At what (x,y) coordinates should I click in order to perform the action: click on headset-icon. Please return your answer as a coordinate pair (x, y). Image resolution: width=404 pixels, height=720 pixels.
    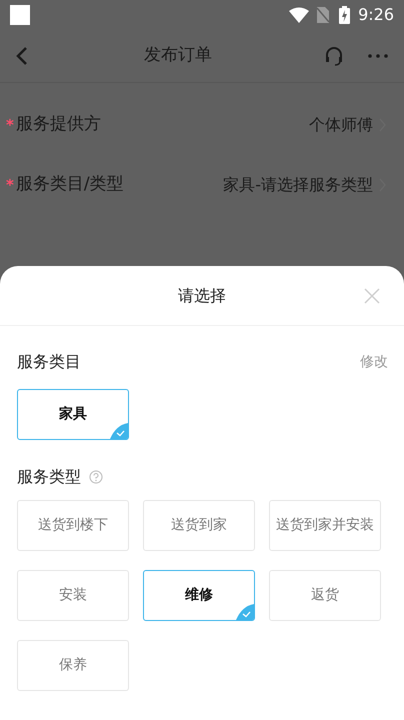
    Looking at the image, I should click on (334, 56).